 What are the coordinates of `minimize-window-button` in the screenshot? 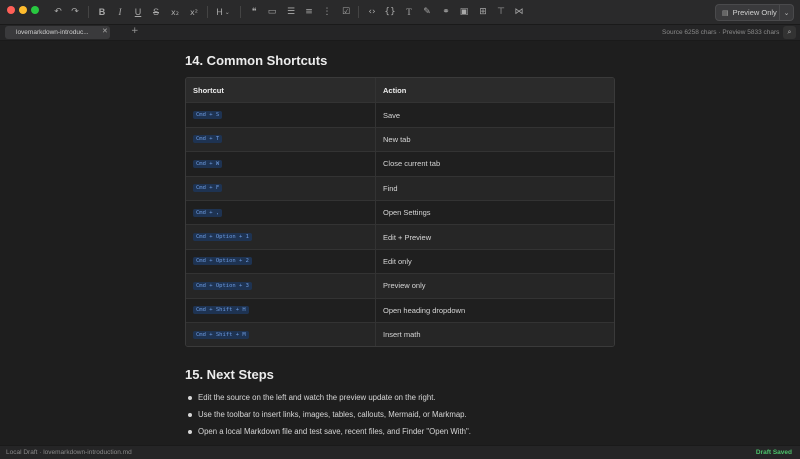 It's located at (23, 10).